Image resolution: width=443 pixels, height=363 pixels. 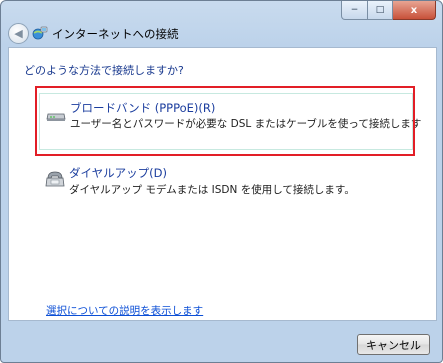 I want to click on dialup-telephone-icon, so click(x=55, y=179).